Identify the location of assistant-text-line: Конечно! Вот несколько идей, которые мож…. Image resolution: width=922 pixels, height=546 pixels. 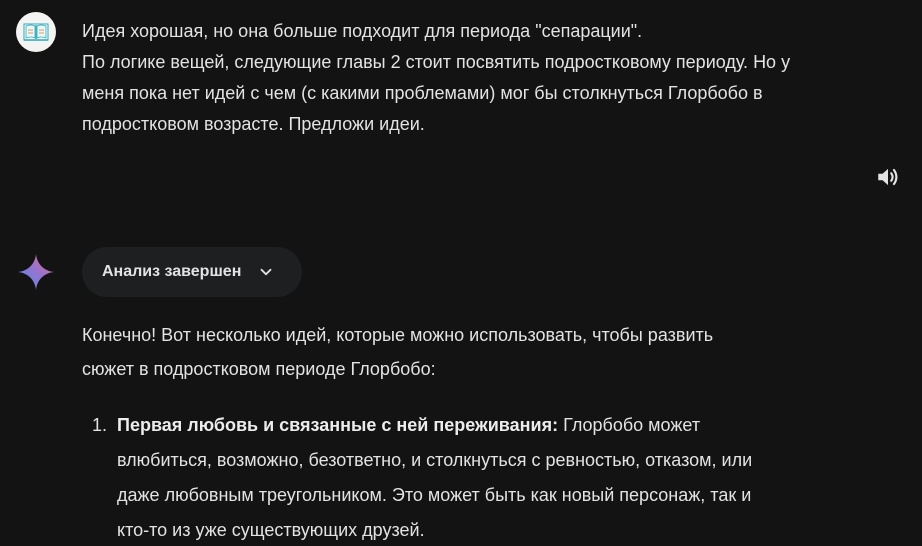
(398, 335).